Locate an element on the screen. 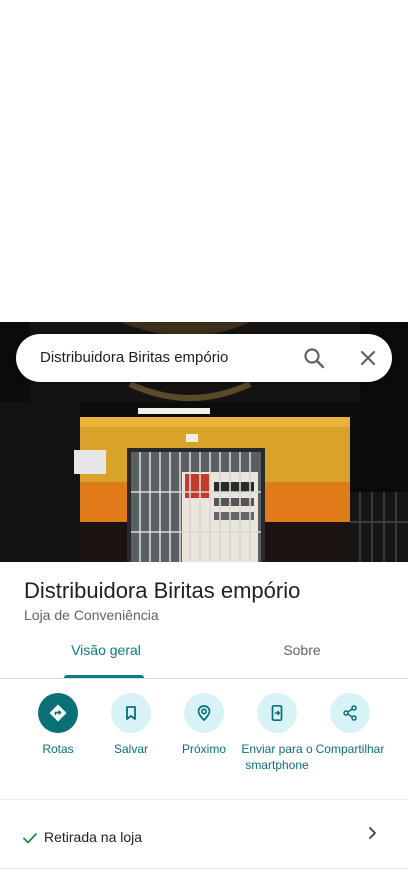  send-to-phone-label: Enviar para o smartphone is located at coordinates (277, 757).